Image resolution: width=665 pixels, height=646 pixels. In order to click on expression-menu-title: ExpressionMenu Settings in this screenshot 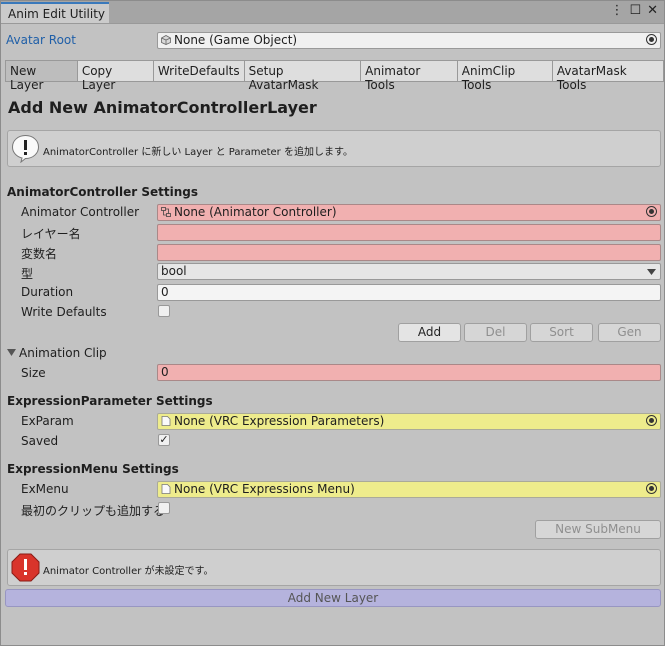, I will do `click(93, 469)`.